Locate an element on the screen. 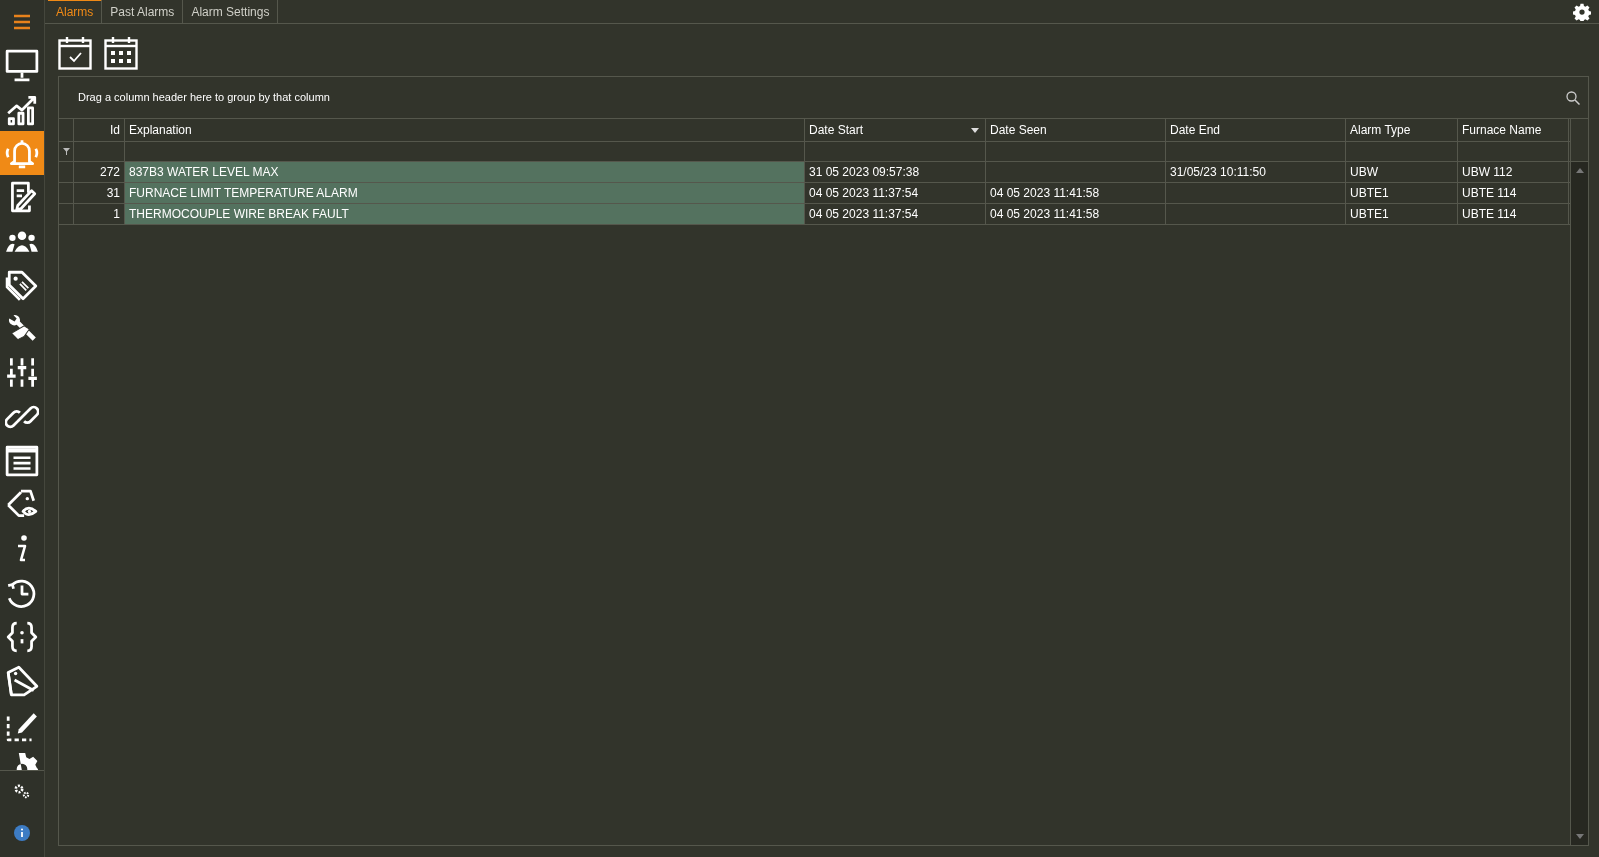 The height and width of the screenshot is (857, 1599). tab: Alarm Settings is located at coordinates (231, 11).